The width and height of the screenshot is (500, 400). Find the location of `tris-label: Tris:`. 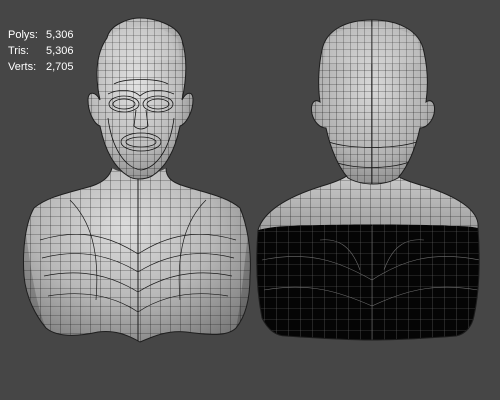

tris-label: Tris: is located at coordinates (18, 51).